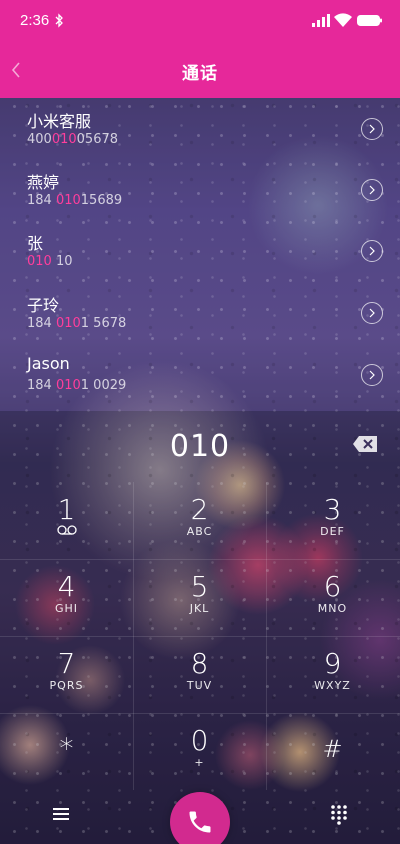  What do you see at coordinates (66, 663) in the screenshot?
I see `key-digit: 7` at bounding box center [66, 663].